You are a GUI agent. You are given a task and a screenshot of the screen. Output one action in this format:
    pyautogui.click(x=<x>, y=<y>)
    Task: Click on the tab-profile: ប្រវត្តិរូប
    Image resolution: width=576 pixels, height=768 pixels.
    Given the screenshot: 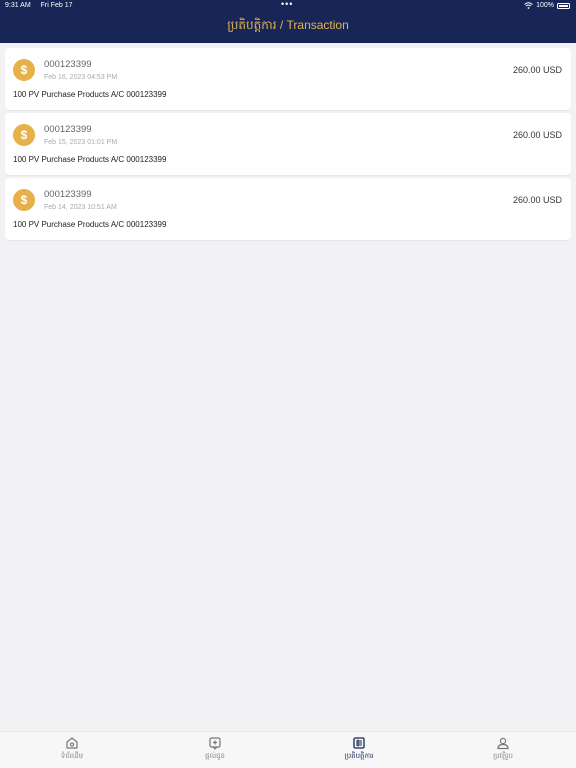 What is the action you would take?
    pyautogui.click(x=503, y=749)
    